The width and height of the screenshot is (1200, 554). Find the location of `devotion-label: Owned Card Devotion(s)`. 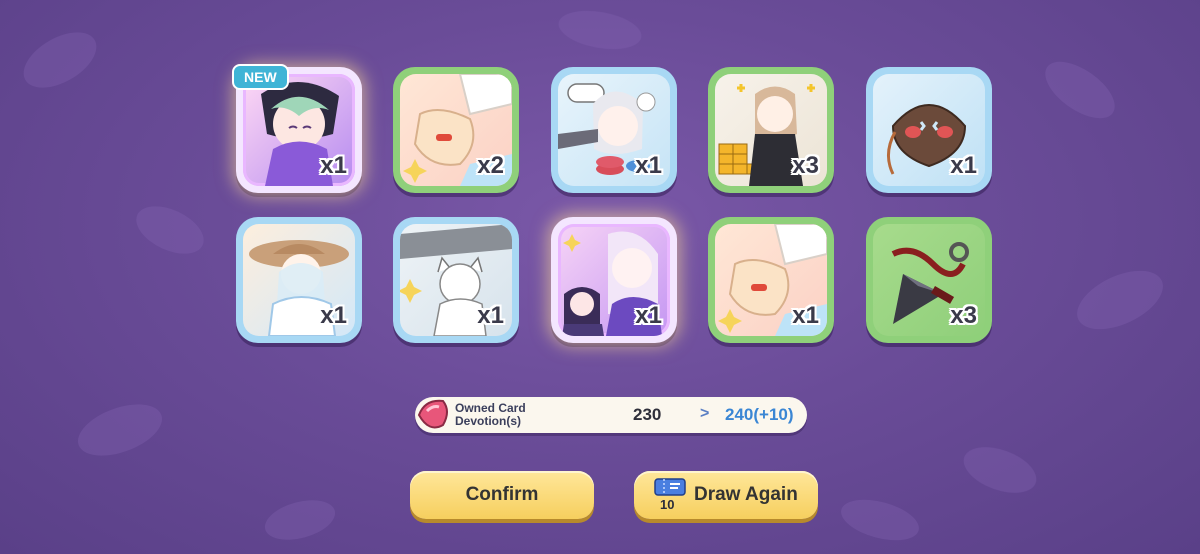

devotion-label: Owned Card Devotion(s) is located at coordinates (510, 415).